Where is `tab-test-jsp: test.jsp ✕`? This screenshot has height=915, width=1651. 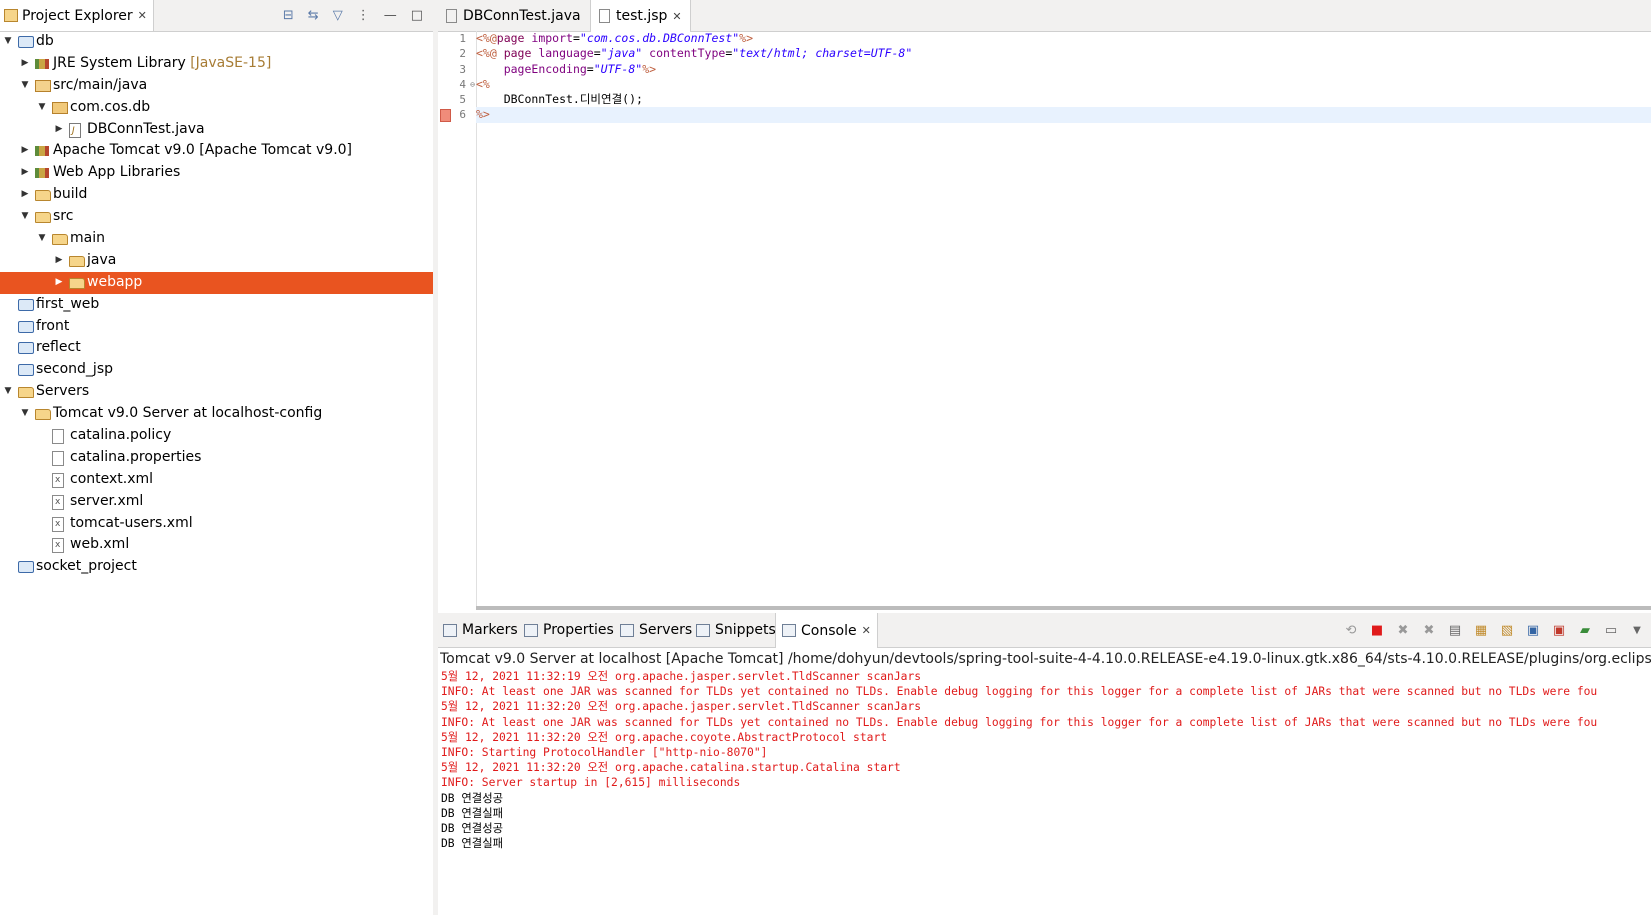 tab-test-jsp: test.jsp ✕ is located at coordinates (640, 16).